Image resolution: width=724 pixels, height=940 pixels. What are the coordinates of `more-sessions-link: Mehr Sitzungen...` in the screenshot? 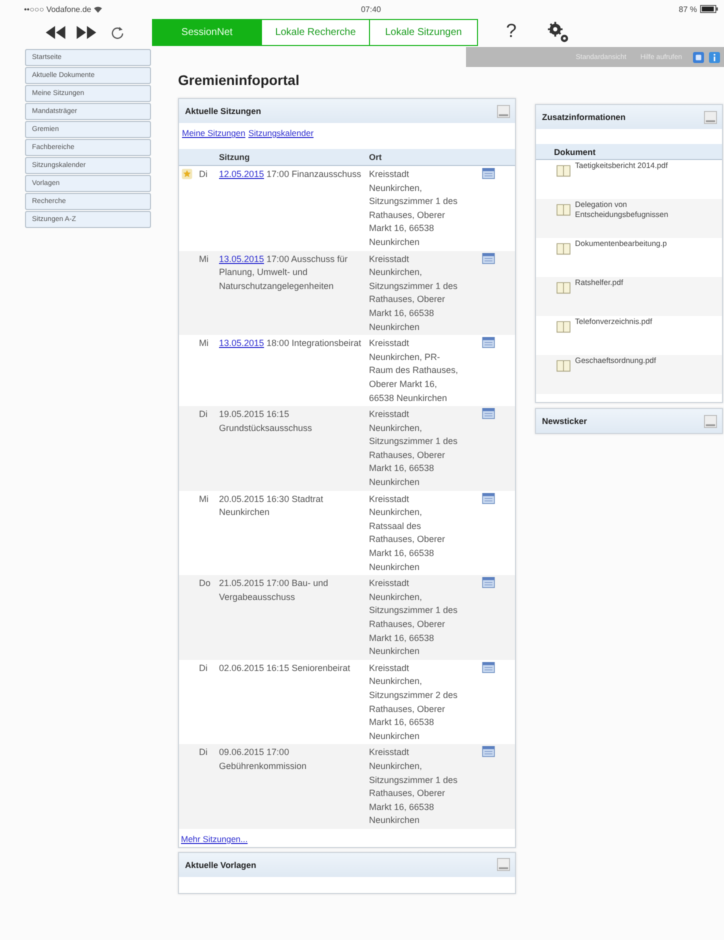 It's located at (214, 839).